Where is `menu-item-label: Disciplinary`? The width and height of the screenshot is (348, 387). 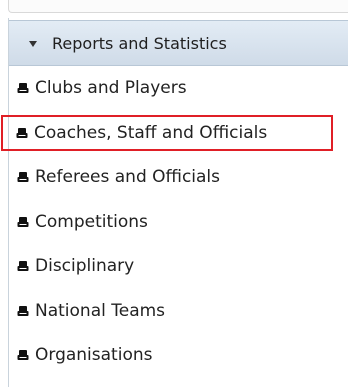
menu-item-label: Disciplinary is located at coordinates (85, 266).